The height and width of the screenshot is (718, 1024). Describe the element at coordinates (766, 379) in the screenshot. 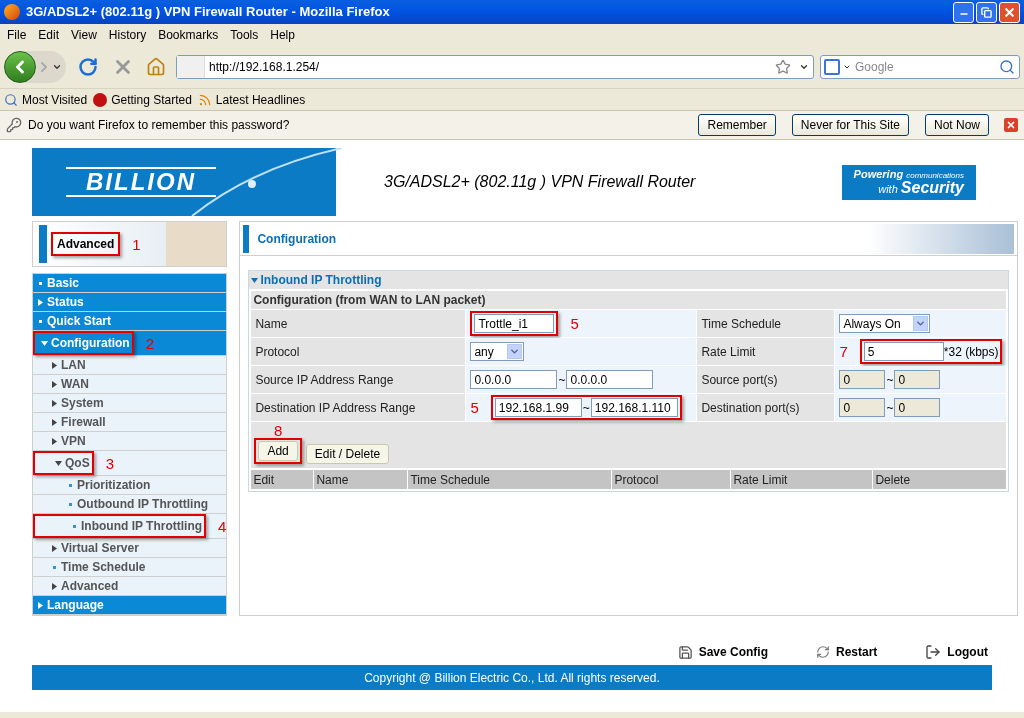

I see `field-label: Source port(s)` at that location.